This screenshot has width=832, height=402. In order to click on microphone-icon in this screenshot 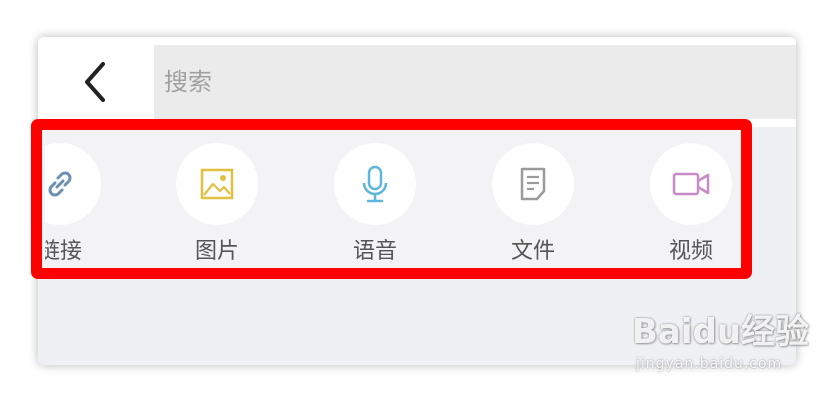, I will do `click(375, 184)`.